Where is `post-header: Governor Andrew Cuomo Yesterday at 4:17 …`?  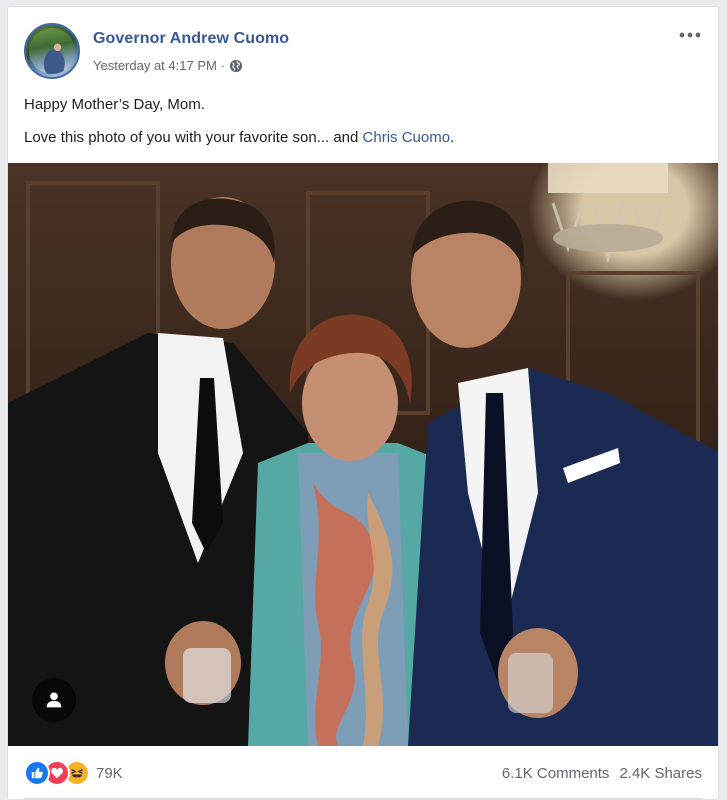 post-header: Governor Andrew Cuomo Yesterday at 4:17 … is located at coordinates (365, 51).